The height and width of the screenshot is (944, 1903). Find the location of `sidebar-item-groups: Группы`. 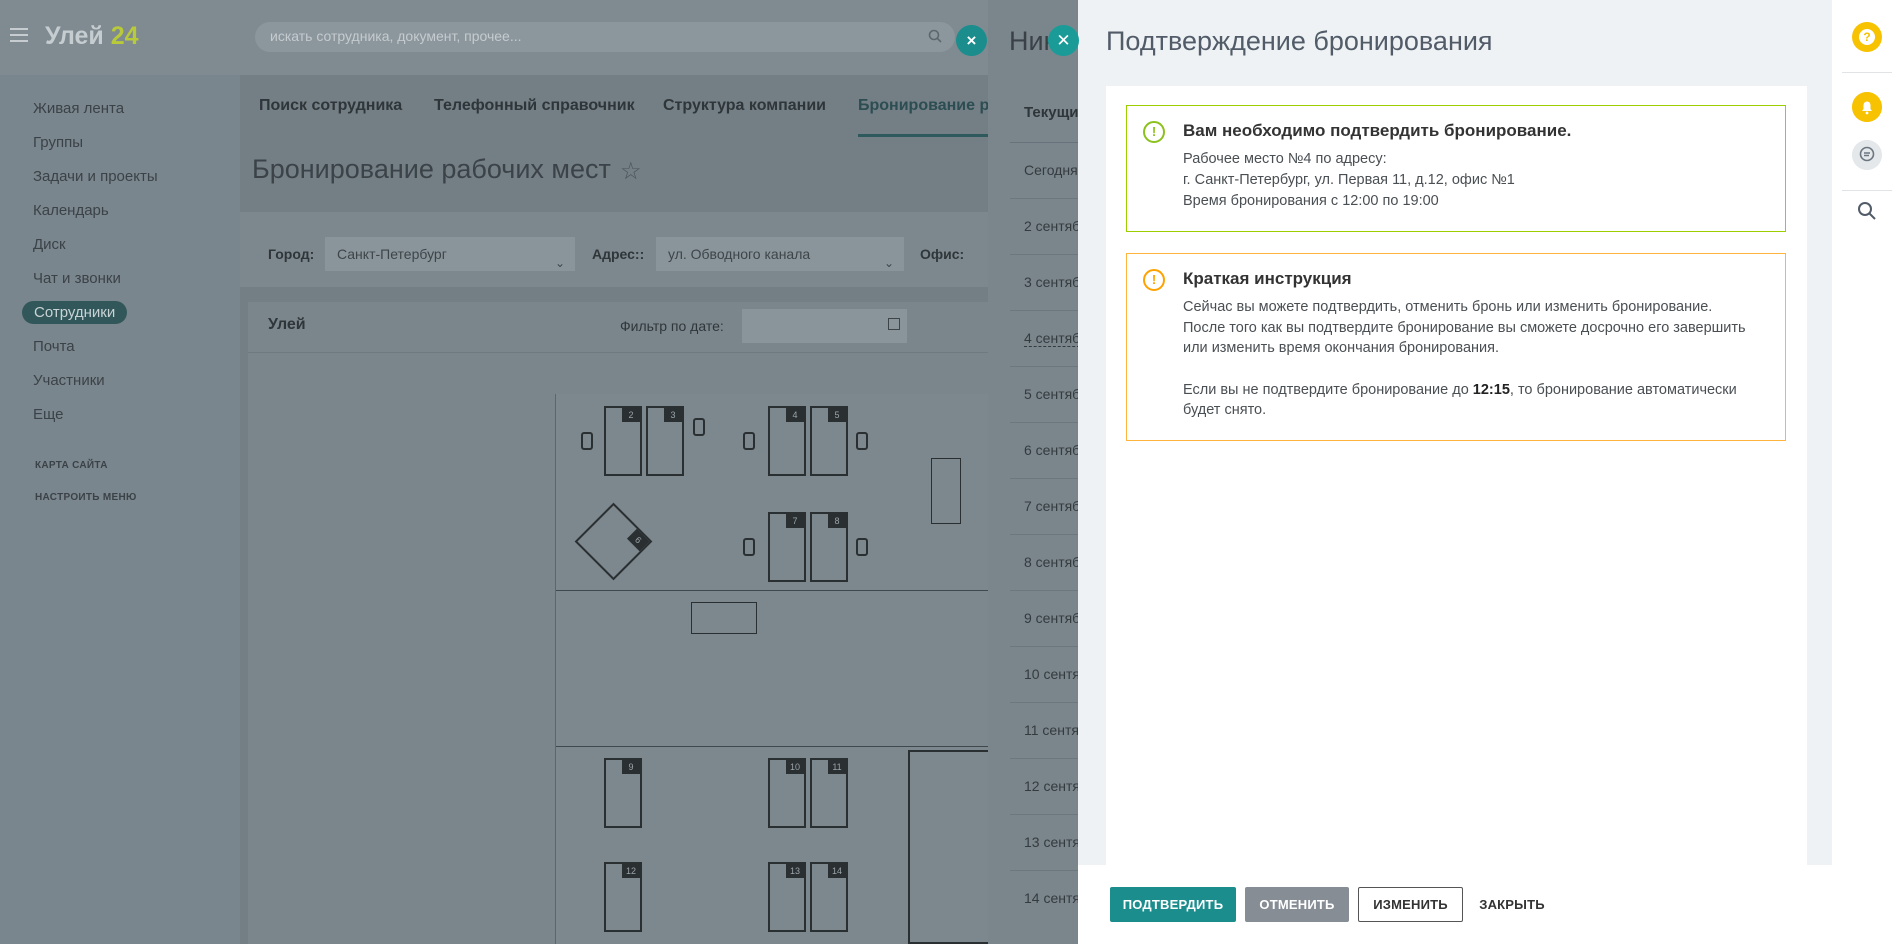

sidebar-item-groups: Группы is located at coordinates (58, 142).